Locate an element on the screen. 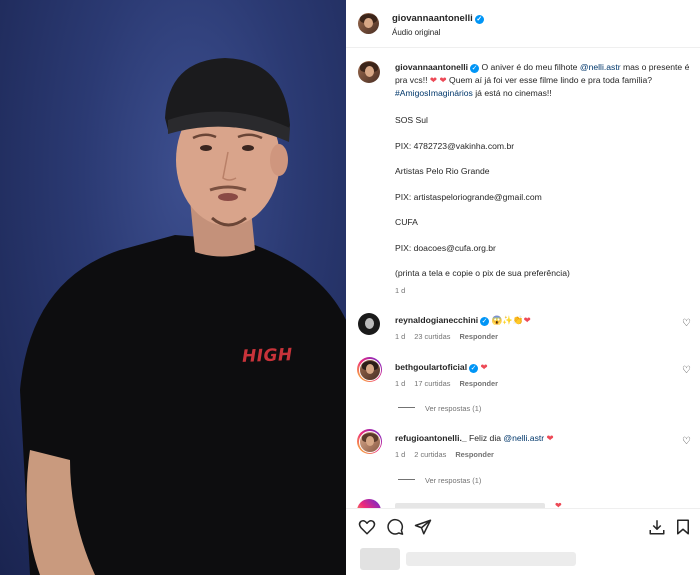 The height and width of the screenshot is (575, 700). author-avatar is located at coordinates (368, 23).